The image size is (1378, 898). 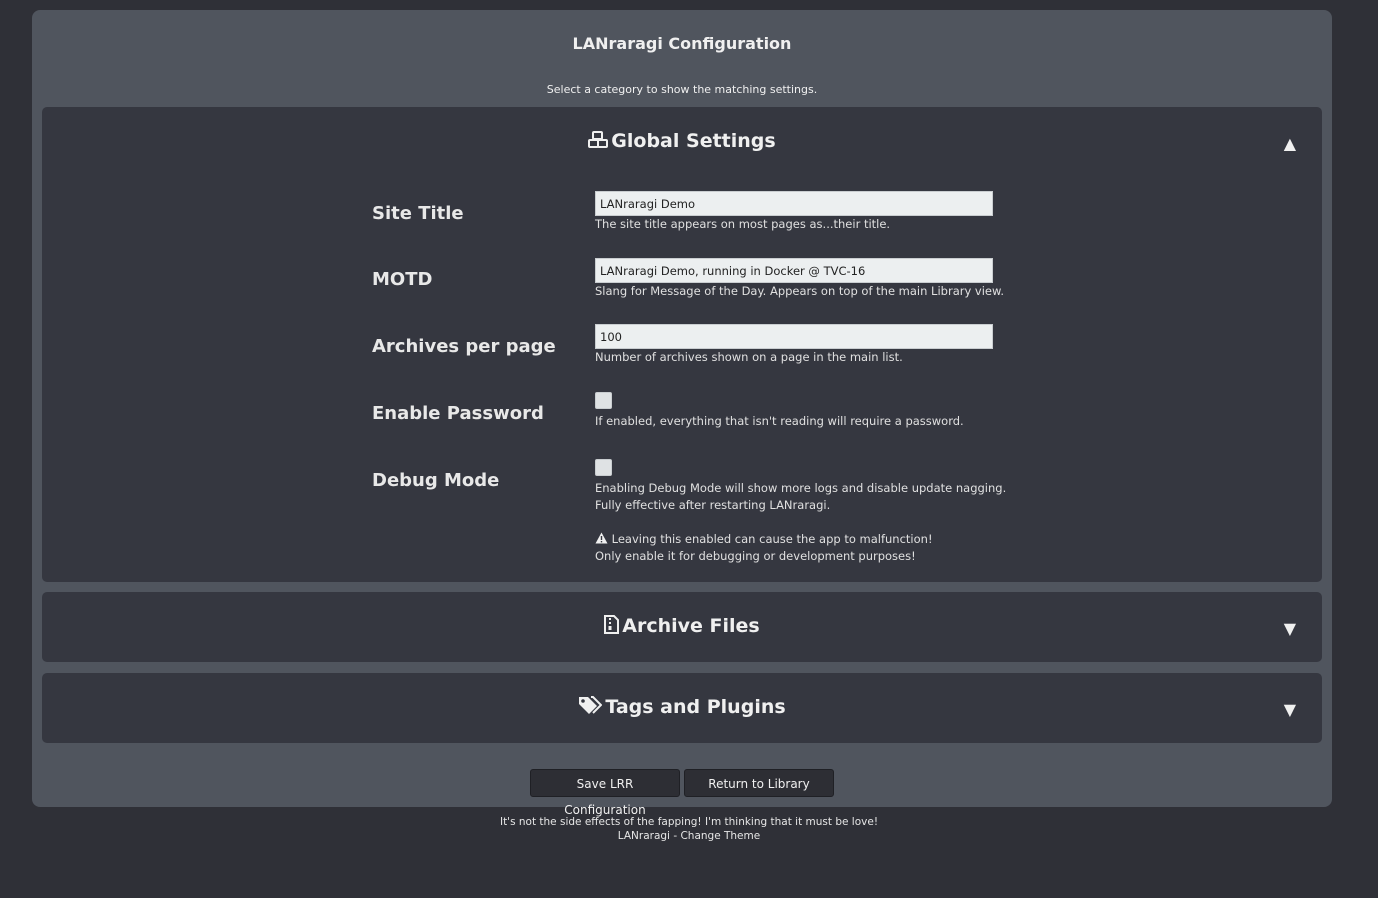 What do you see at coordinates (695, 707) in the screenshot?
I see `section-title-tags-and-plugins: Tags and Plugins` at bounding box center [695, 707].